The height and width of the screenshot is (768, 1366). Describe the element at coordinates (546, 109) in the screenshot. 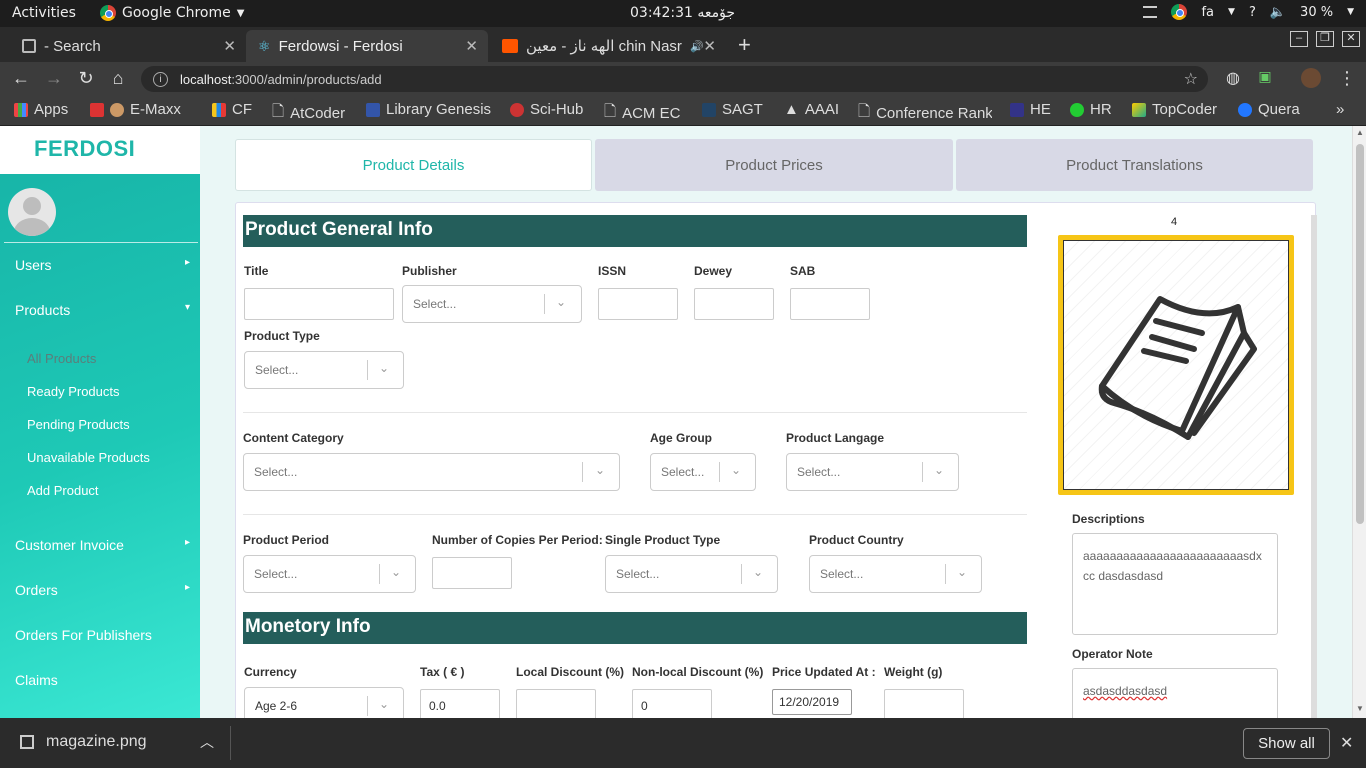

I see `bookmark-scihub: Sci-Hub` at that location.